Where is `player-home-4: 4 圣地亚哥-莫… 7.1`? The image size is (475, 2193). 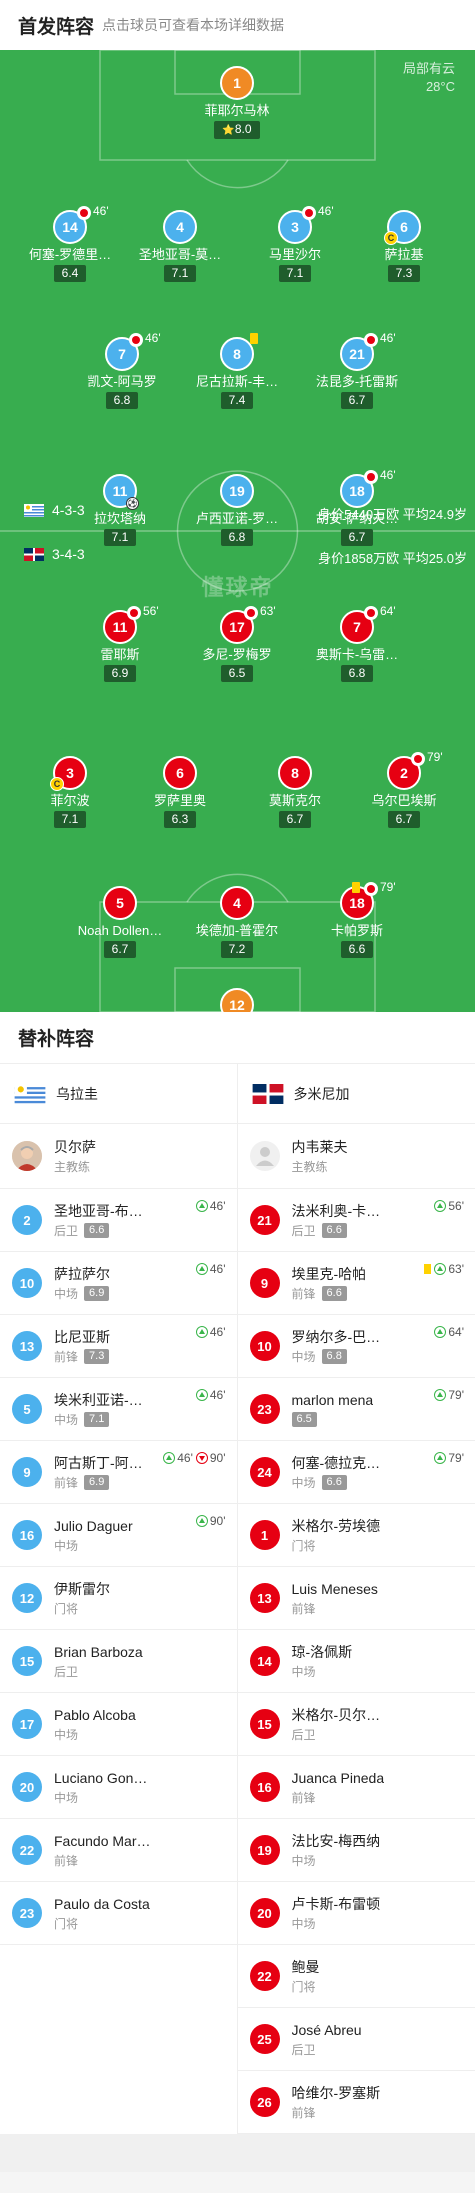
player-home-4: 4 圣地亚哥-莫… 7.1 is located at coordinates (180, 246).